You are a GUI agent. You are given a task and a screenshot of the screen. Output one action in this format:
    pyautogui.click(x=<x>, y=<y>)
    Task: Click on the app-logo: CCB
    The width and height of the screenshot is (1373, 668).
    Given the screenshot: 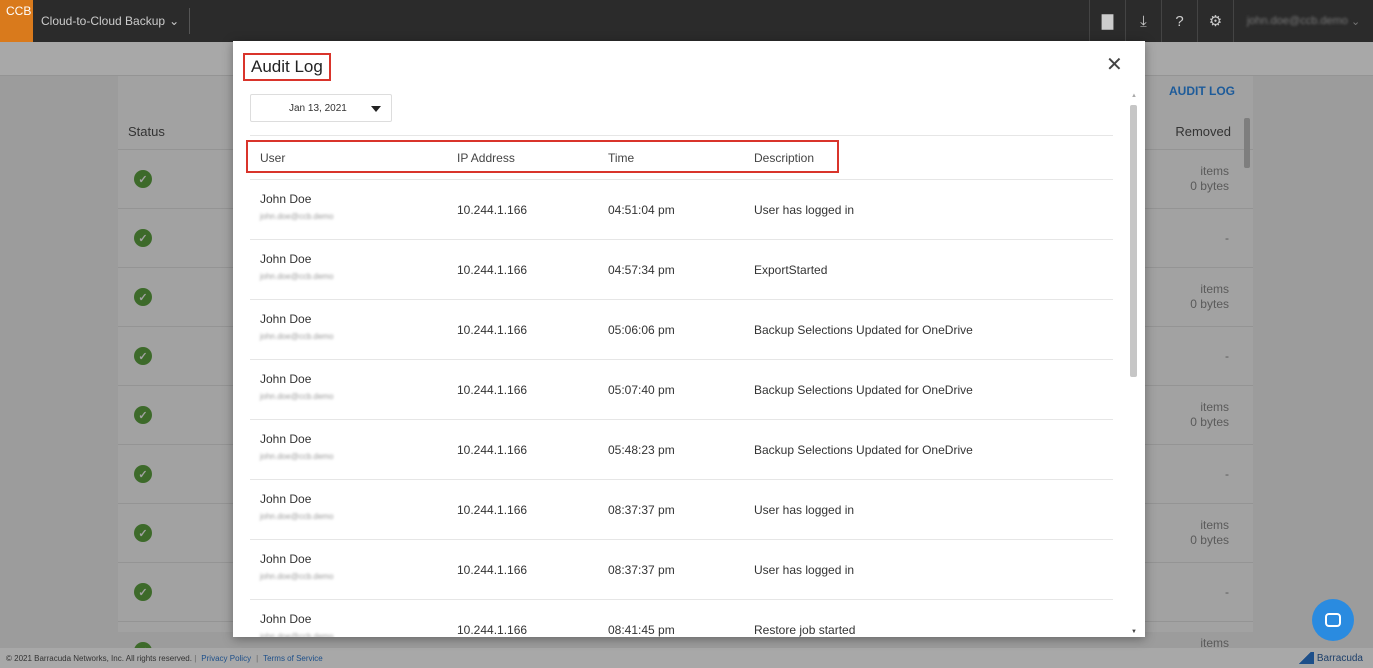 What is the action you would take?
    pyautogui.click(x=16, y=21)
    